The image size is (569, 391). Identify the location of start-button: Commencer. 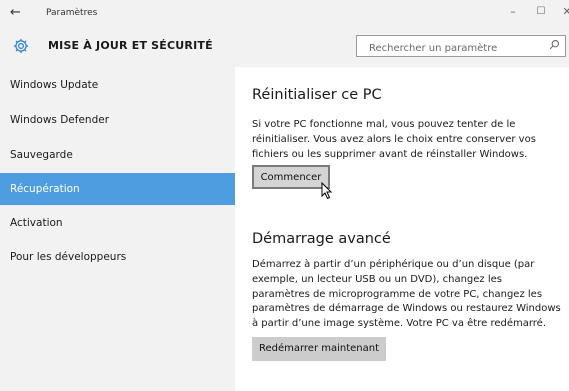
(291, 177).